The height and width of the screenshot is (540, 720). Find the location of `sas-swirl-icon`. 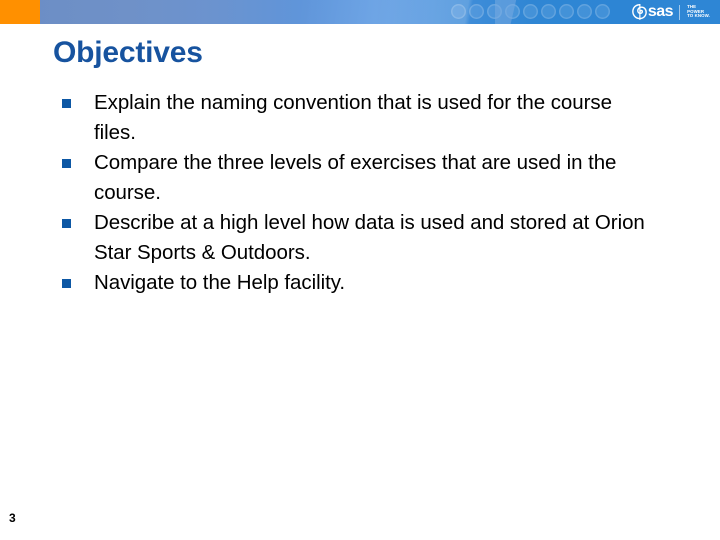

sas-swirl-icon is located at coordinates (639, 12).